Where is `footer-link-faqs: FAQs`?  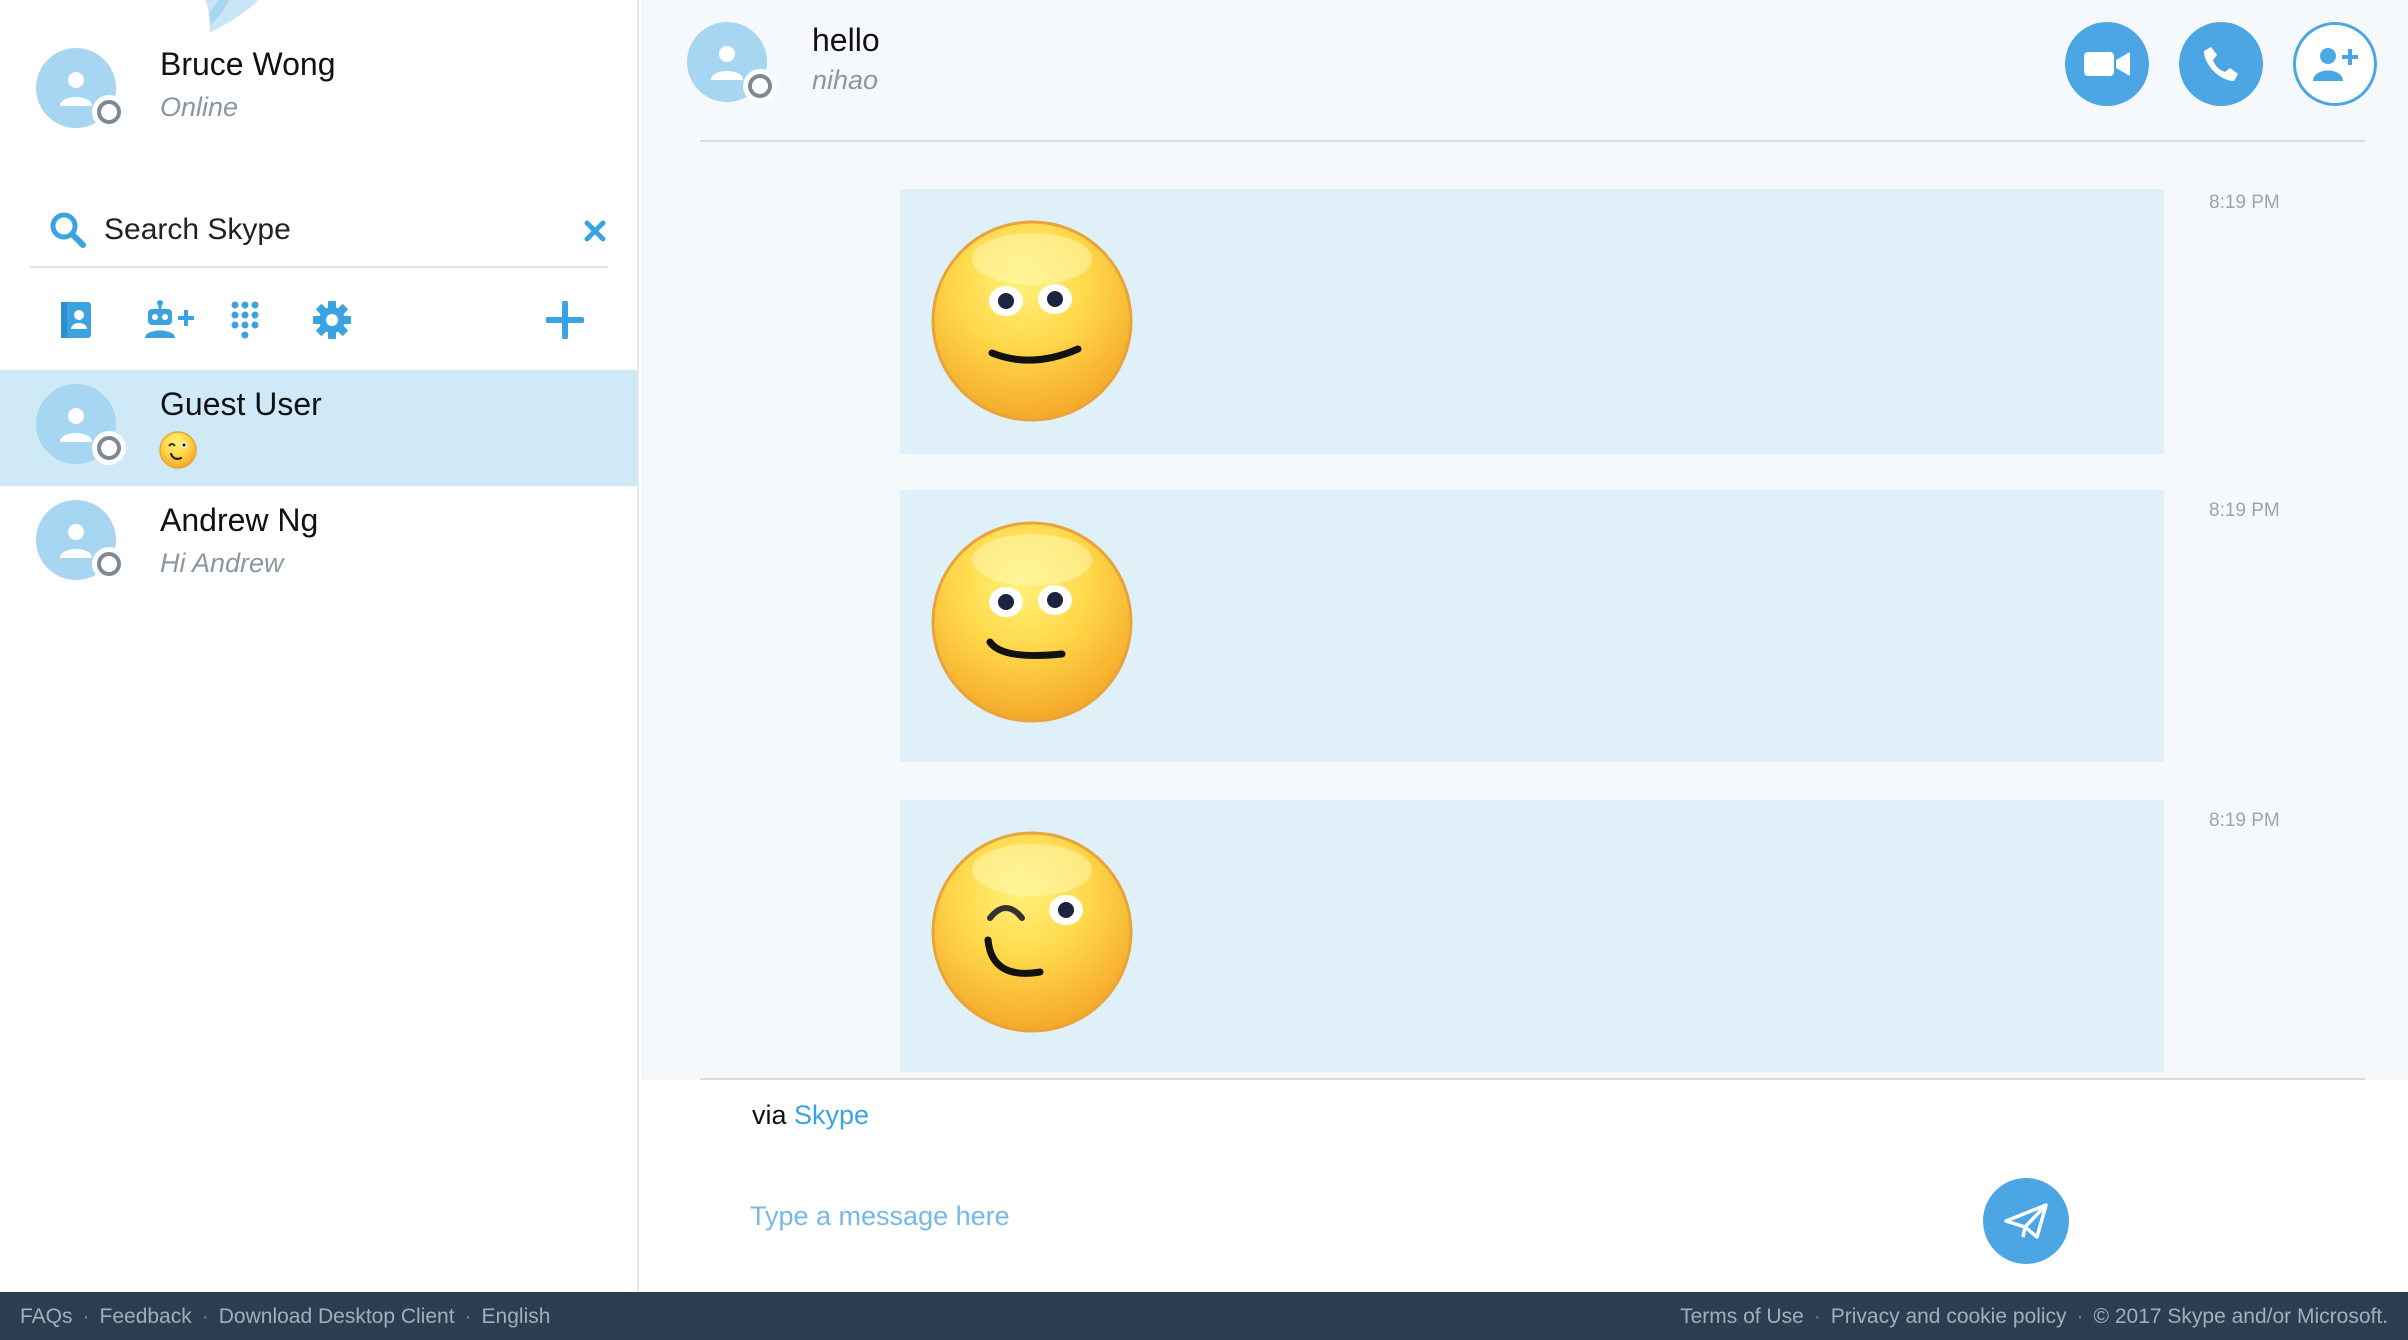
footer-link-faqs: FAQs is located at coordinates (46, 1316).